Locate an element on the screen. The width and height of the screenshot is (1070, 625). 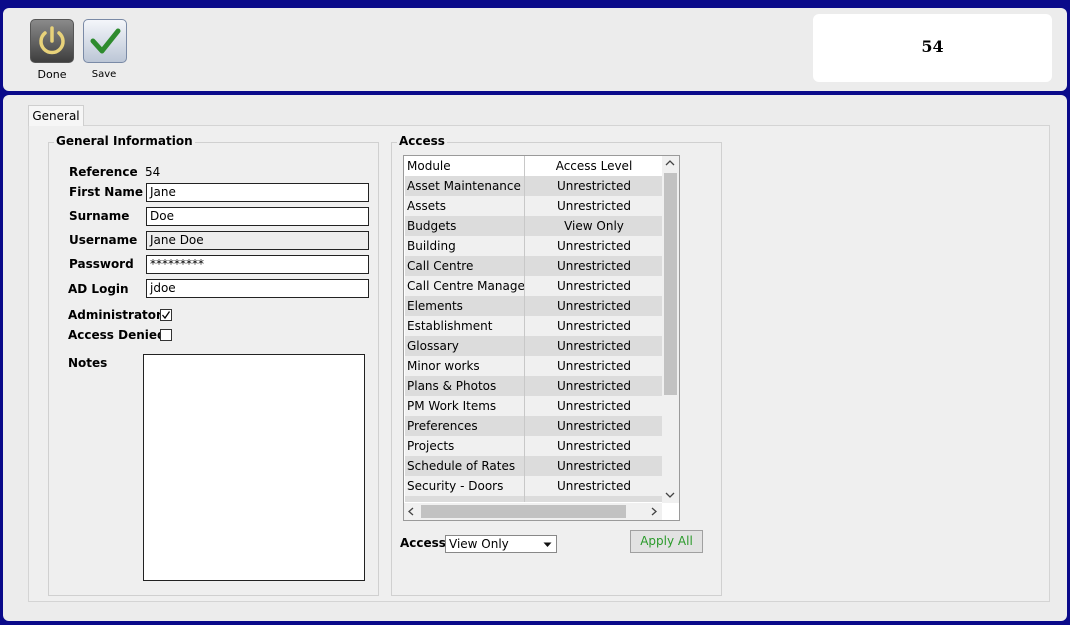
table-row-module: Minor works is located at coordinates (465, 366).